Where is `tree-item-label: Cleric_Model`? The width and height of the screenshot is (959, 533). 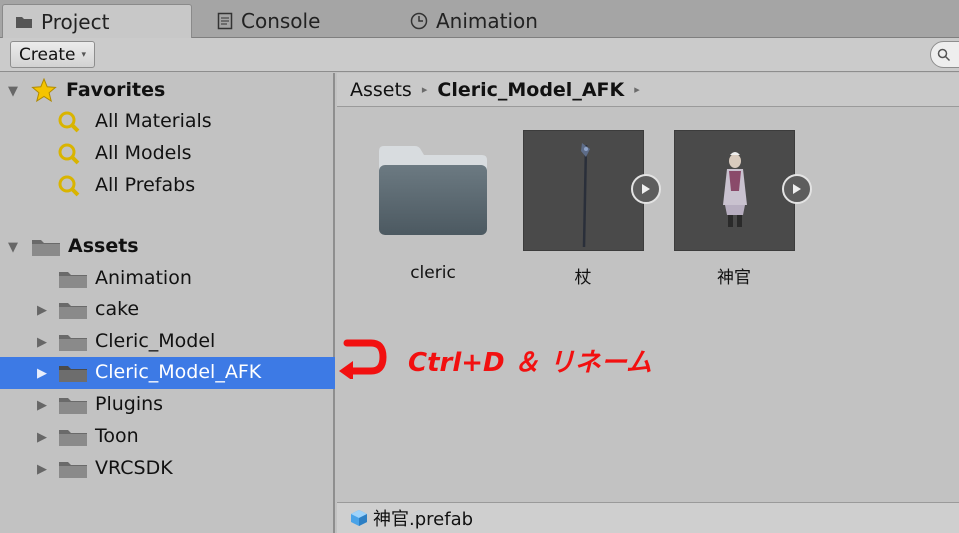 tree-item-label: Cleric_Model is located at coordinates (155, 341).